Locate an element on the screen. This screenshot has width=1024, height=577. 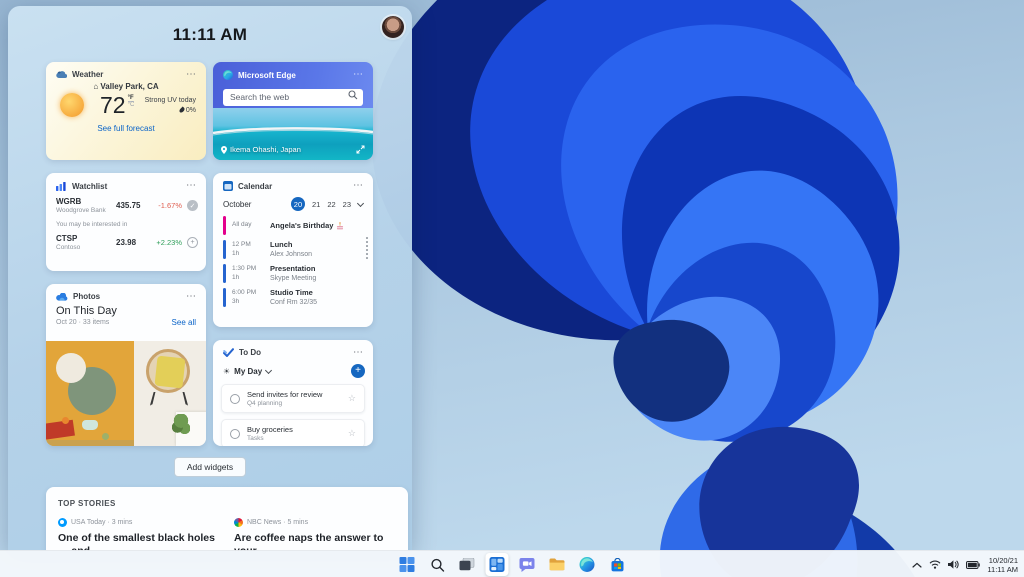
weather-body: 72 °F °C Strong UV today 0% is located at coordinates (126, 104).